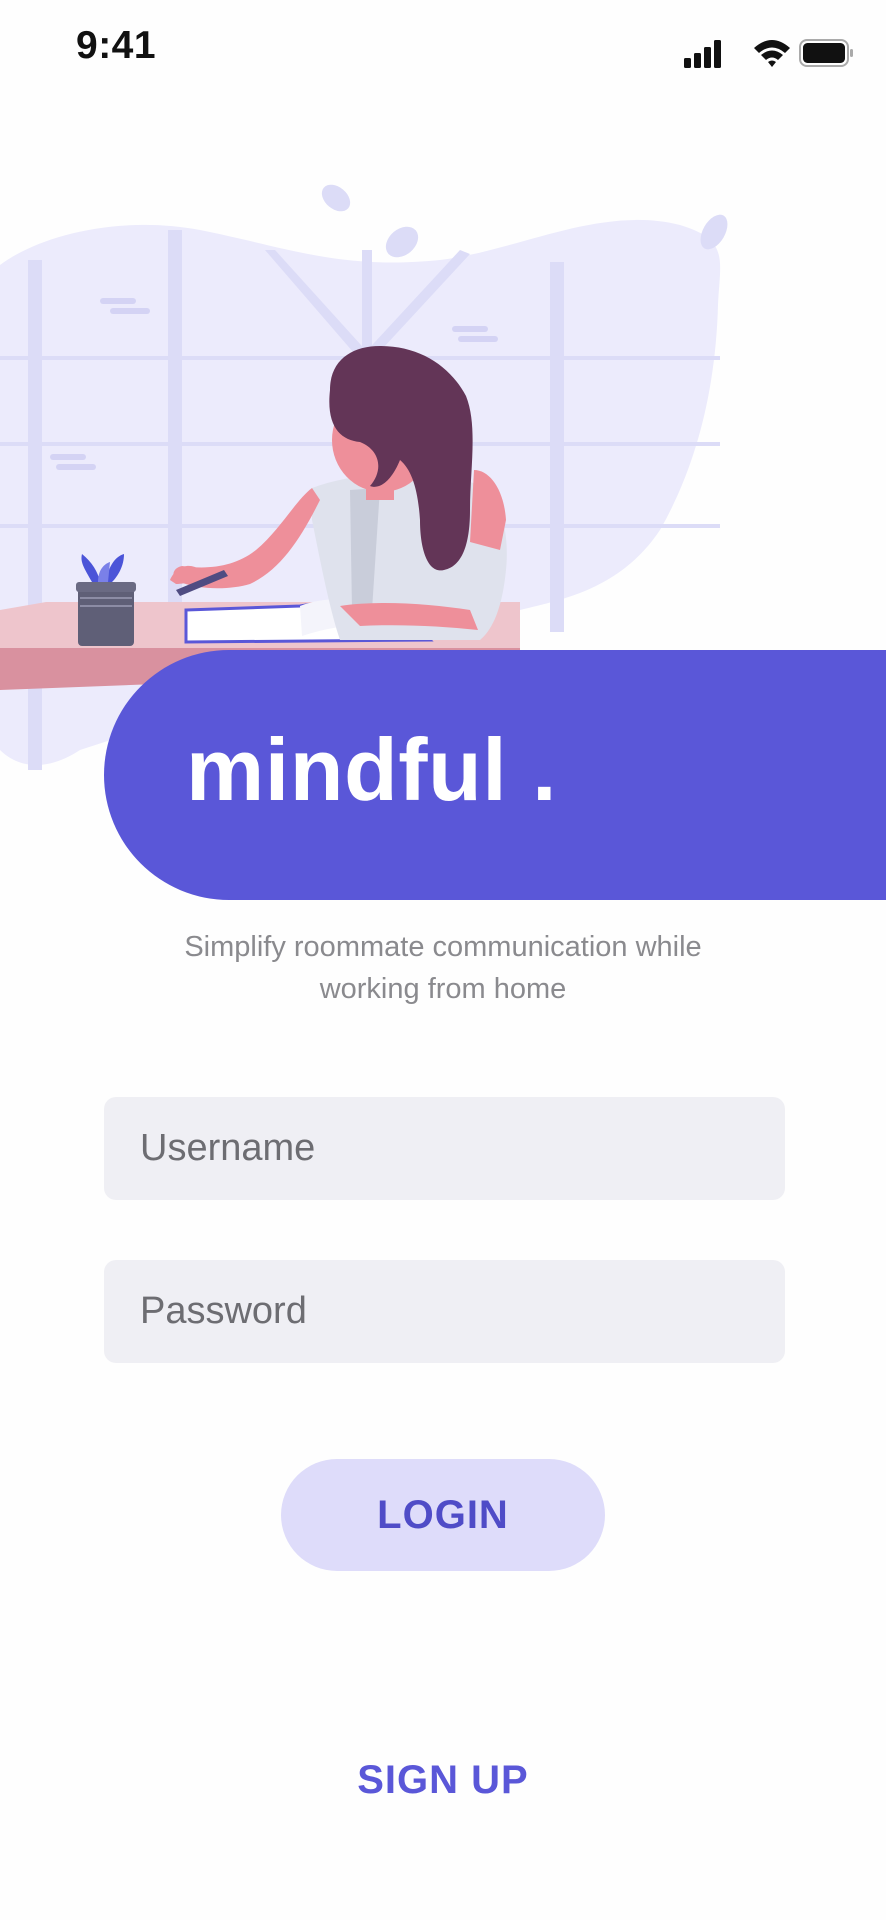 The height and width of the screenshot is (1920, 886). Describe the element at coordinates (443, 50) in the screenshot. I see `status-bar: 9:41` at that location.